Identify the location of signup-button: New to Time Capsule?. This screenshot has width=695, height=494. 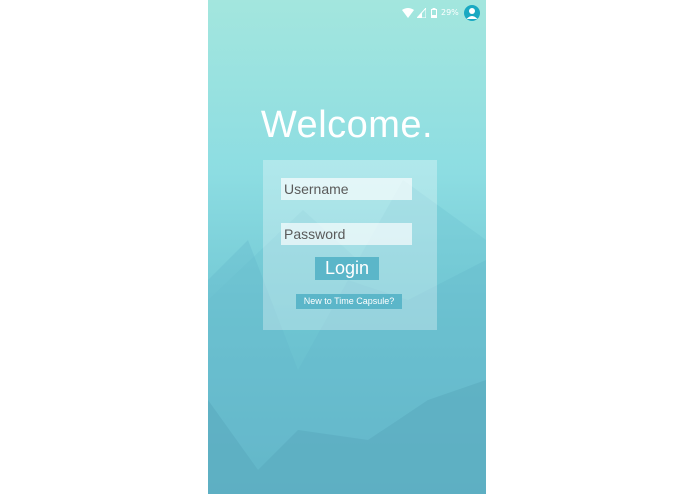
(349, 301).